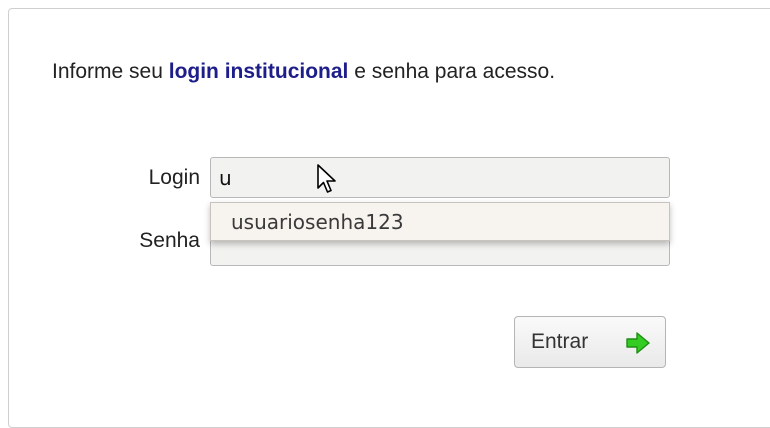 This screenshot has height=428, width=770. I want to click on password-label: Senha, so click(169, 240).